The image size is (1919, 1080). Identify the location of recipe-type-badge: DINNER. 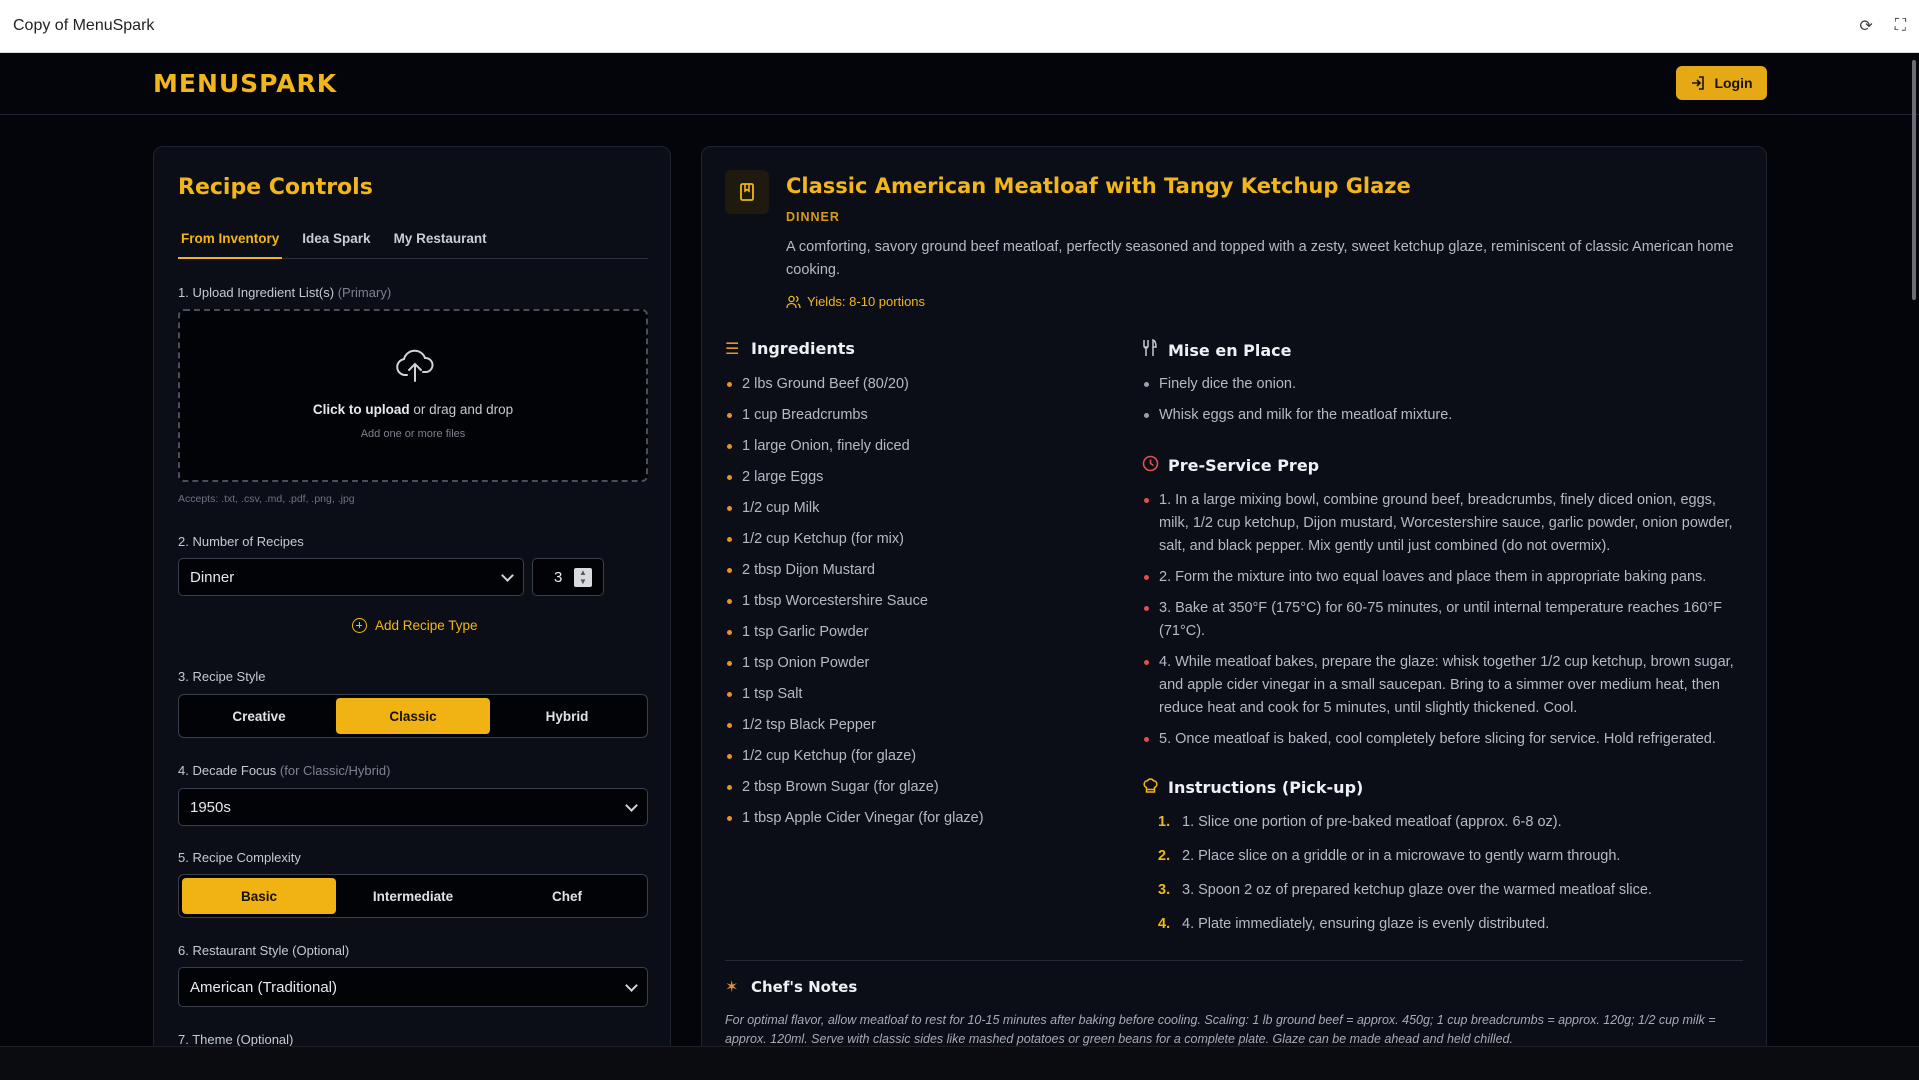
(813, 217).